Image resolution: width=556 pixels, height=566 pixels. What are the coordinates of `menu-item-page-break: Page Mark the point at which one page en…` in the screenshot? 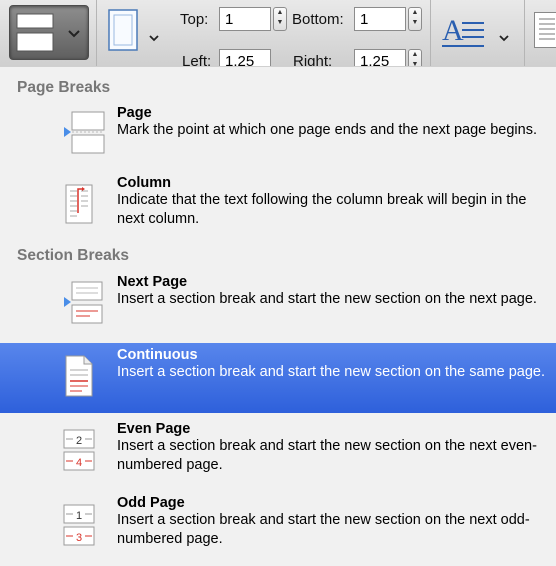 It's located at (278, 134).